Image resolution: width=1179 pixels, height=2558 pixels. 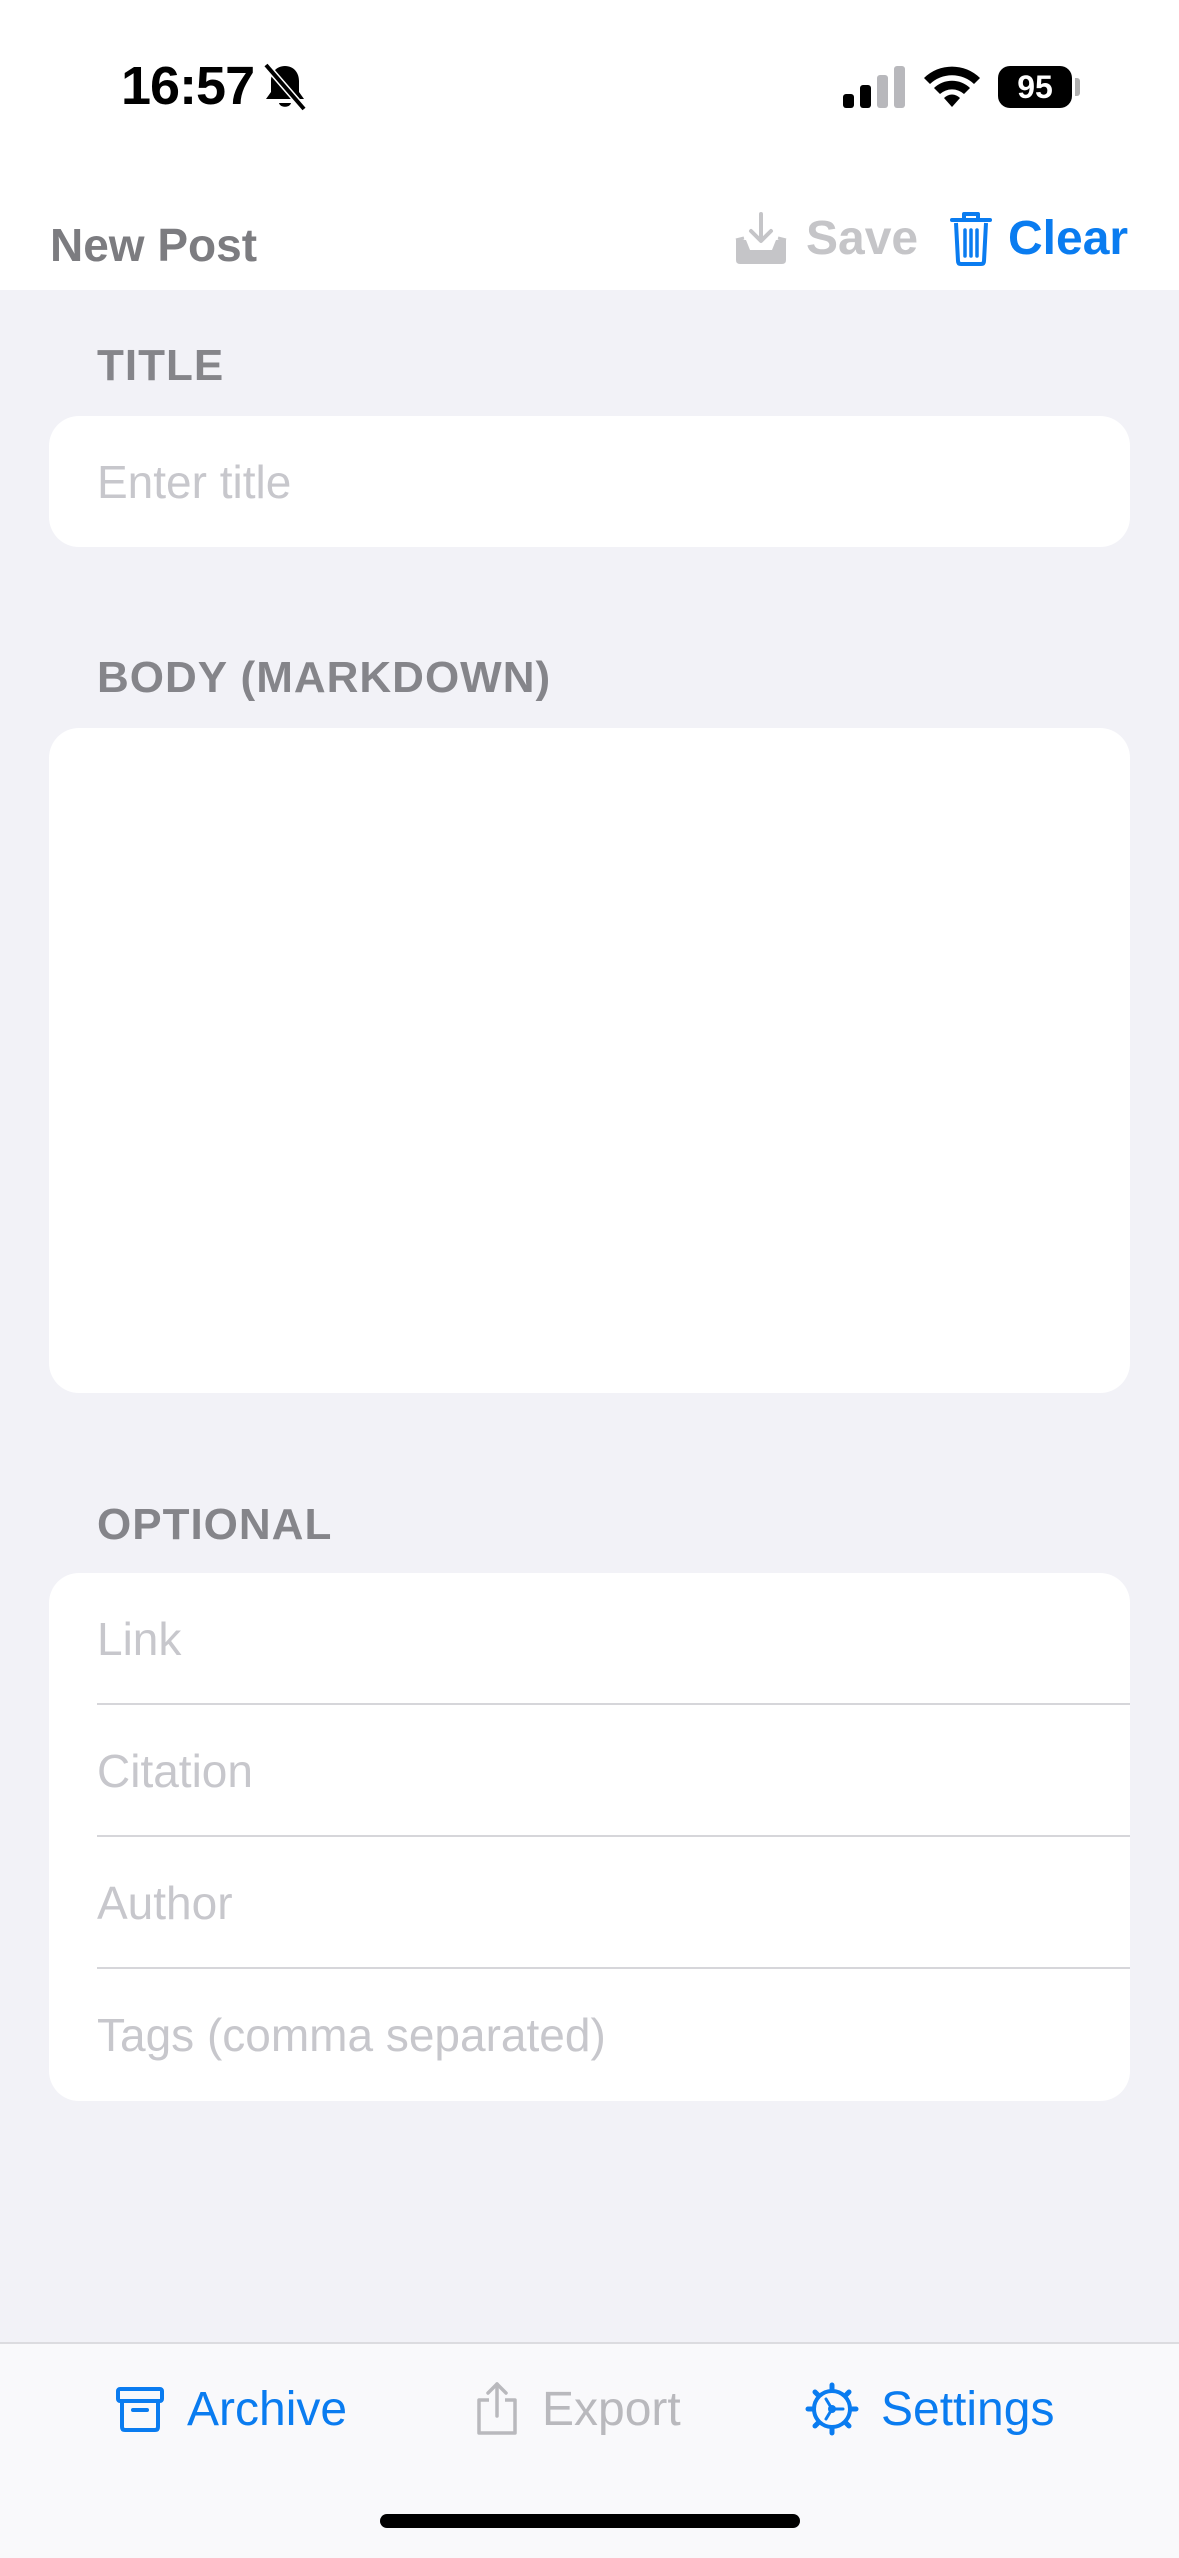 I want to click on share-icon, so click(x=497, y=2408).